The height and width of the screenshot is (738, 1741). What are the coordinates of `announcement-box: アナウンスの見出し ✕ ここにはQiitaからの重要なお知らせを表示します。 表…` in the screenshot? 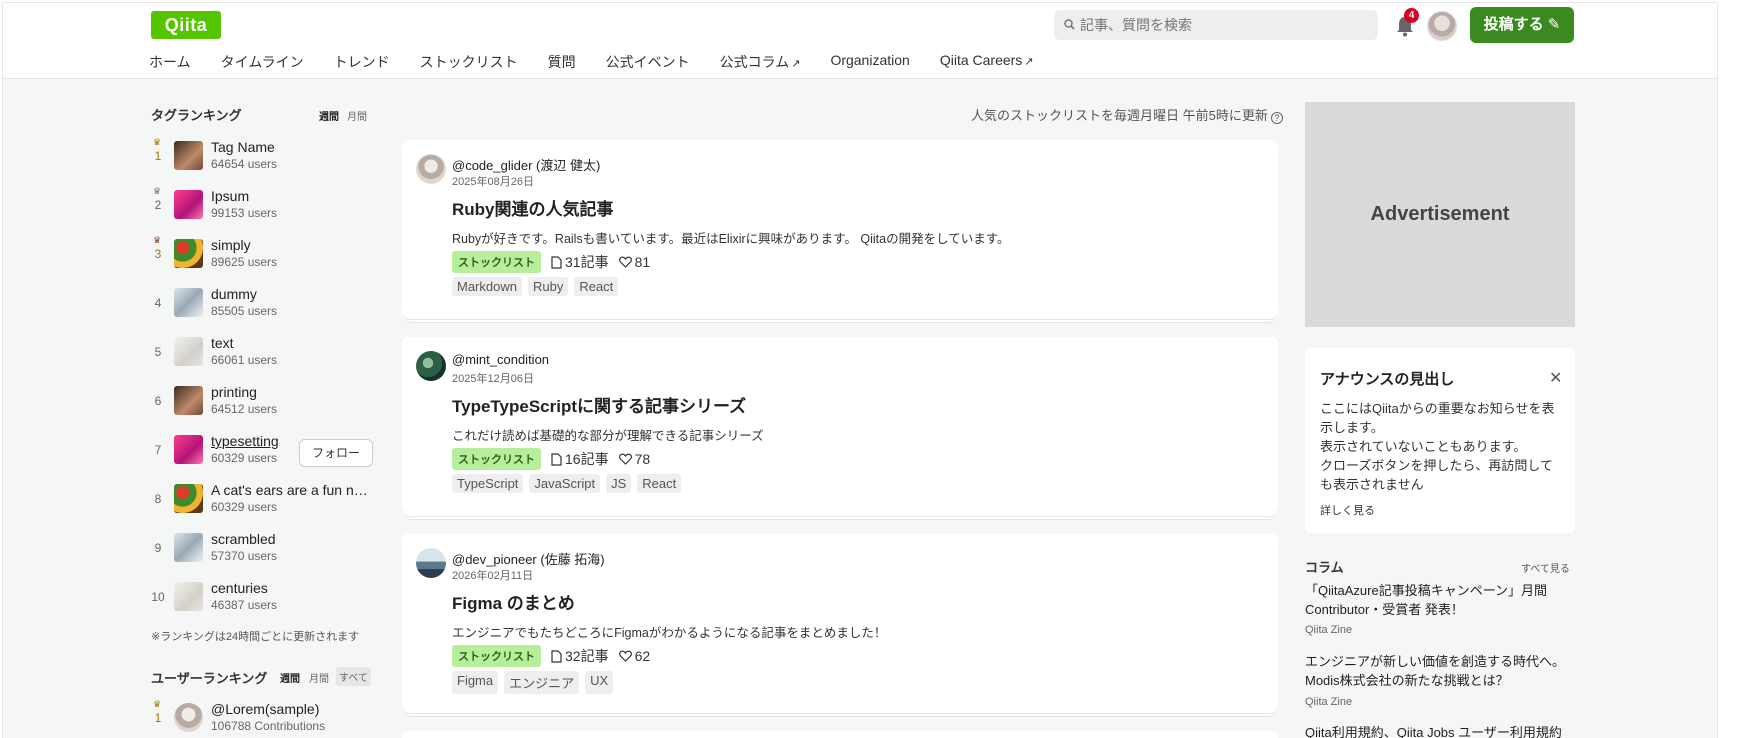 It's located at (1440, 440).